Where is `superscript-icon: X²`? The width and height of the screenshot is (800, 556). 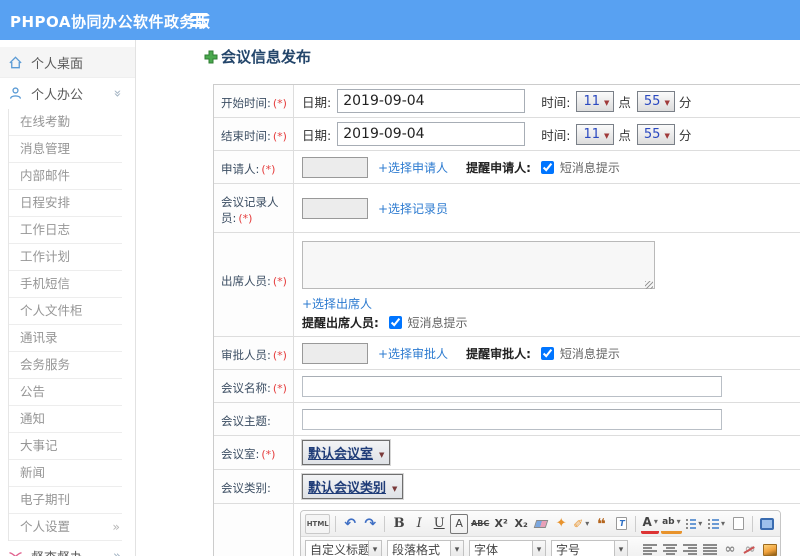
superscript-icon: X² is located at coordinates (501, 524).